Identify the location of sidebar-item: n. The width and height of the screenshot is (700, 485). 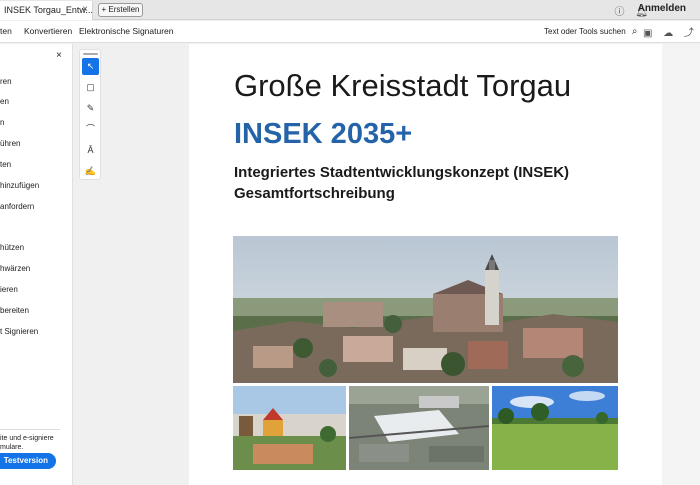
(2, 122).